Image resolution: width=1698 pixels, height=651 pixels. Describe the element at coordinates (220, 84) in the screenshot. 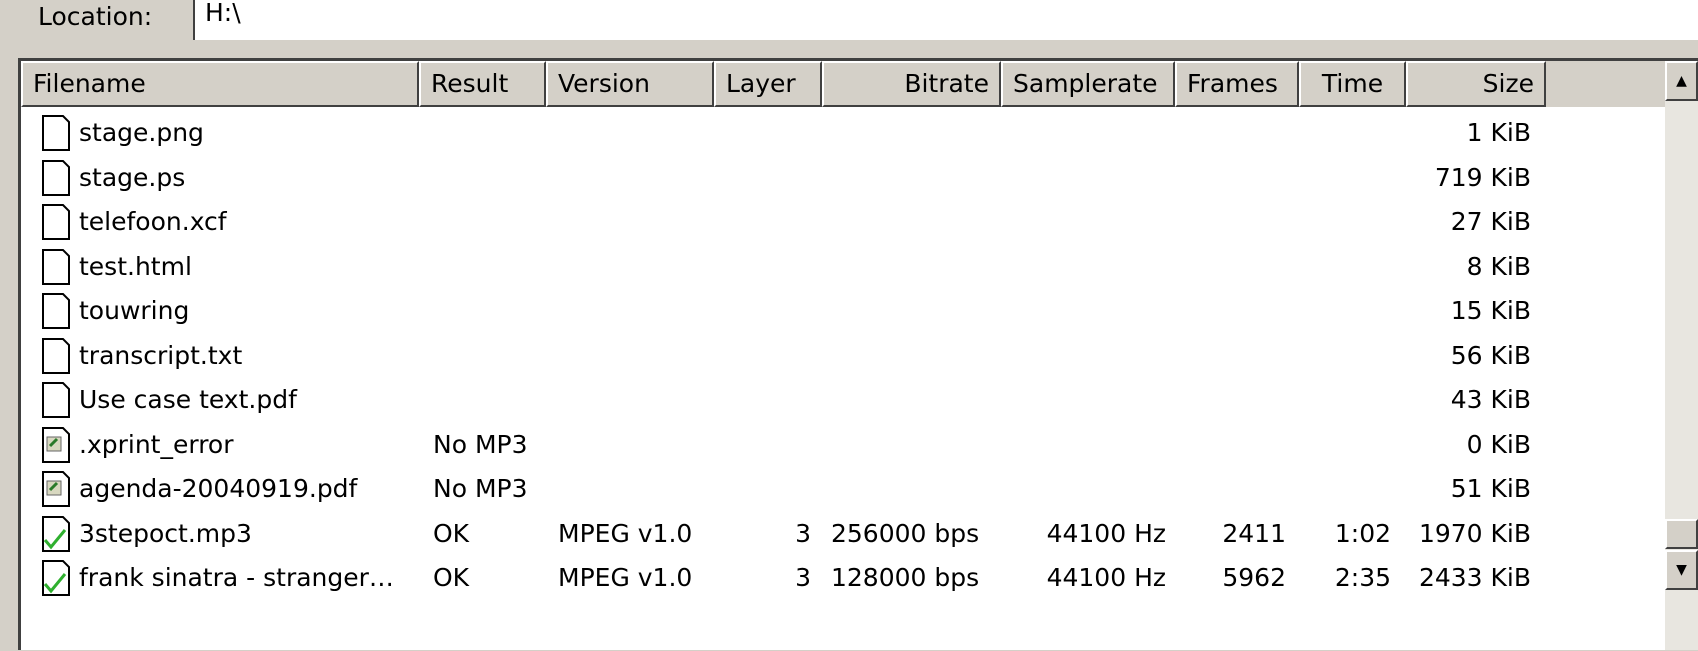

I see `column-header-filename: Filename` at that location.